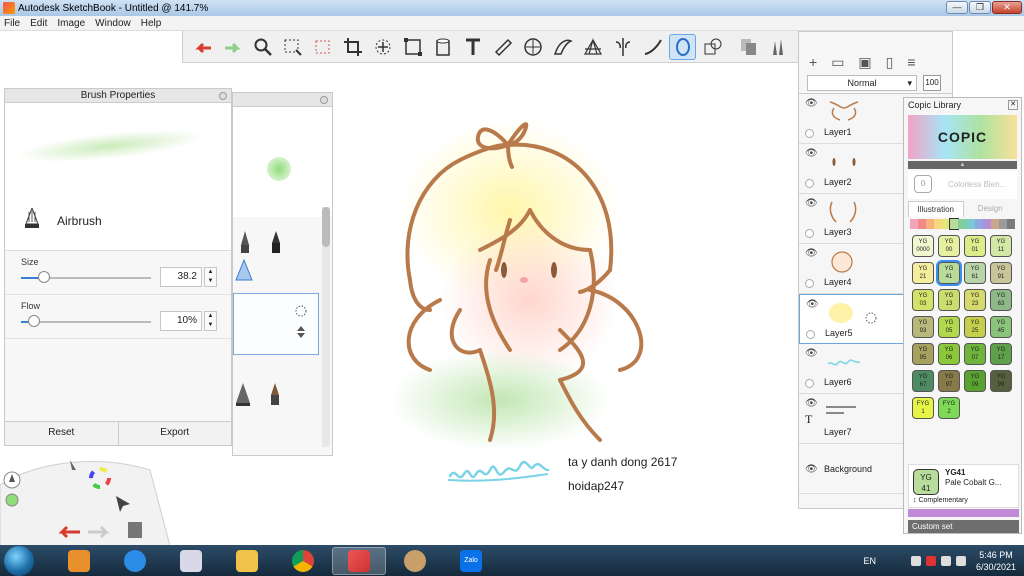 This screenshot has height=576, width=1024. Describe the element at coordinates (945, 560) in the screenshot. I see `network-icon` at that location.